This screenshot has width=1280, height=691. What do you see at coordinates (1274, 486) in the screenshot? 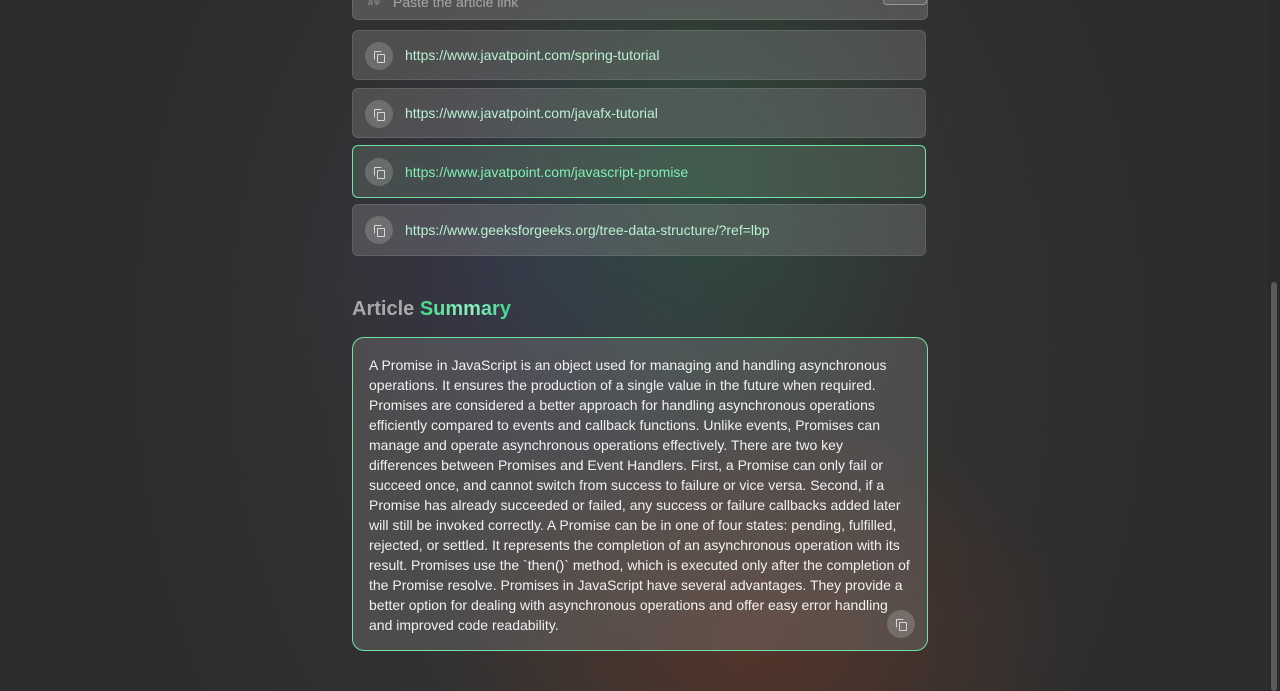
I see `scrollbar-thumb` at bounding box center [1274, 486].